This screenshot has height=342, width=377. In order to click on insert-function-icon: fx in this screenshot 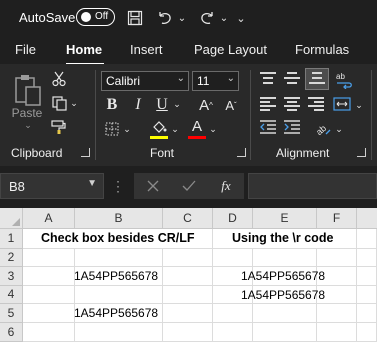, I will do `click(226, 186)`.